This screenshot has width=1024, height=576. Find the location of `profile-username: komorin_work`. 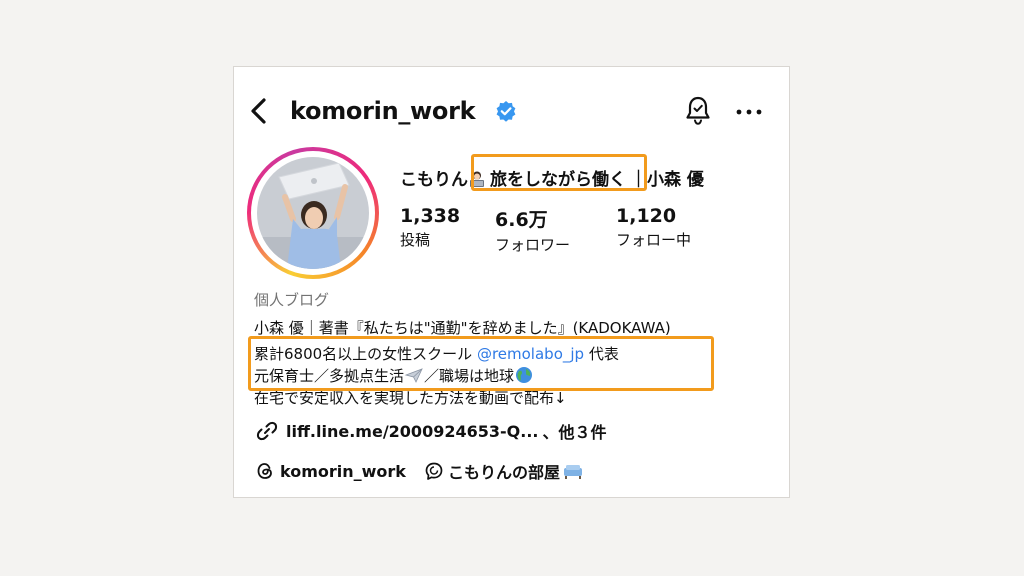

profile-username: komorin_work is located at coordinates (383, 111).